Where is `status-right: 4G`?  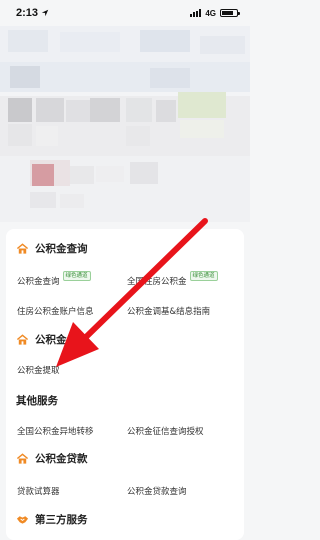 status-right: 4G is located at coordinates (215, 13).